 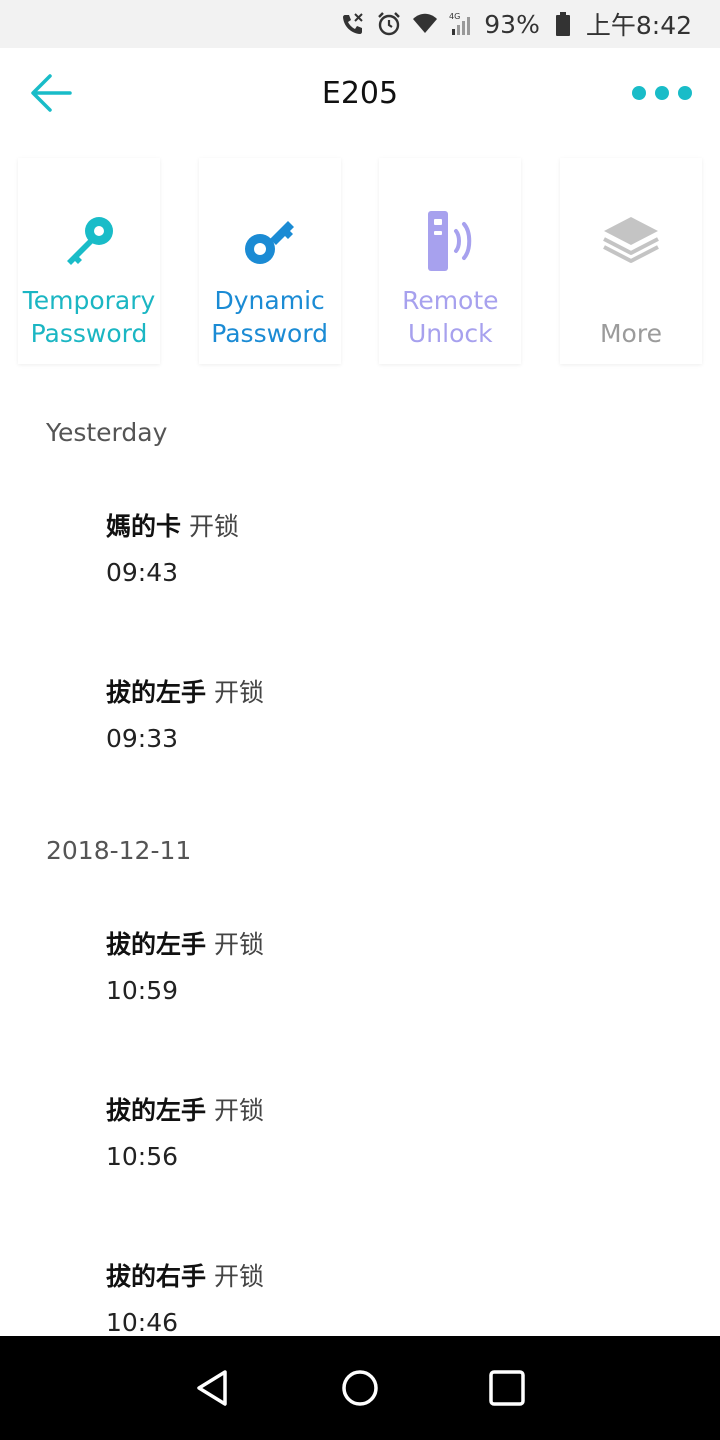 I want to click on remote-unlock-button: Remote Unlock, so click(x=450, y=261).